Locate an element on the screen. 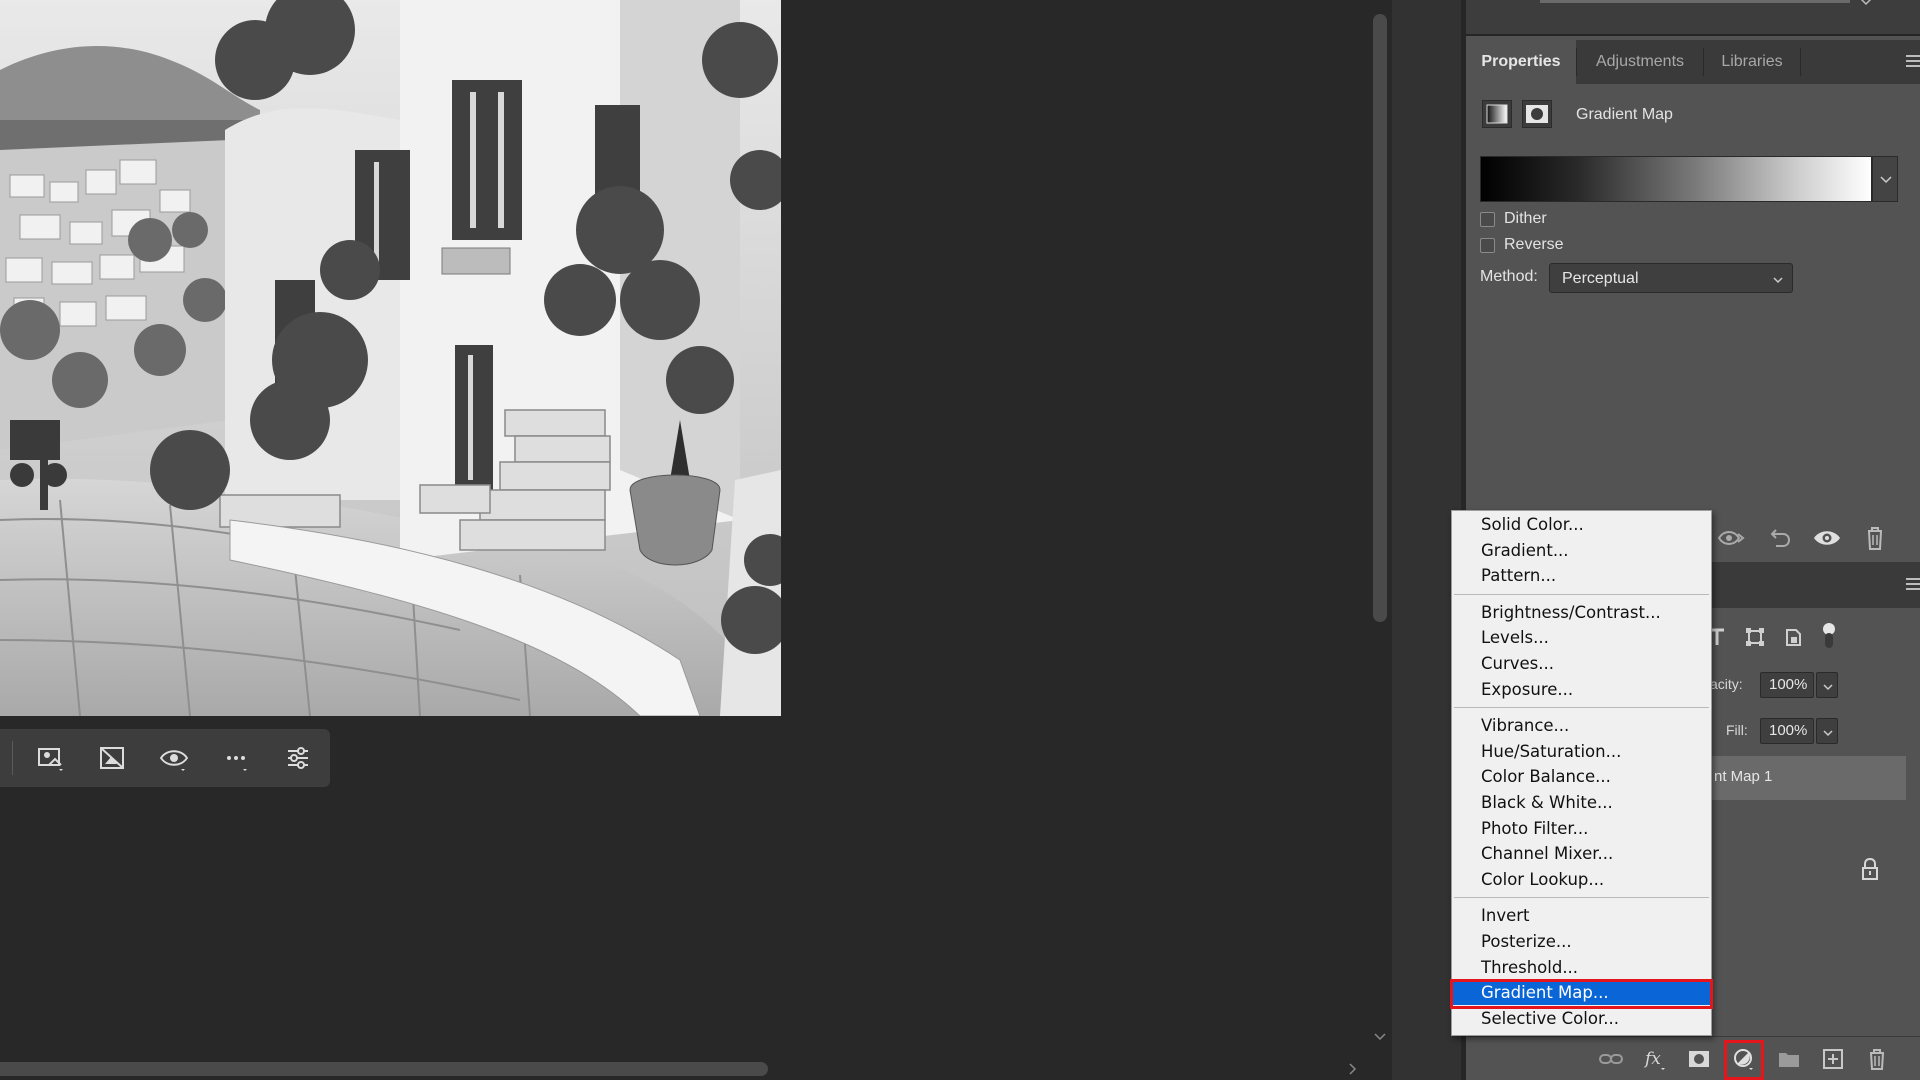  no-image-icon is located at coordinates (112, 758).